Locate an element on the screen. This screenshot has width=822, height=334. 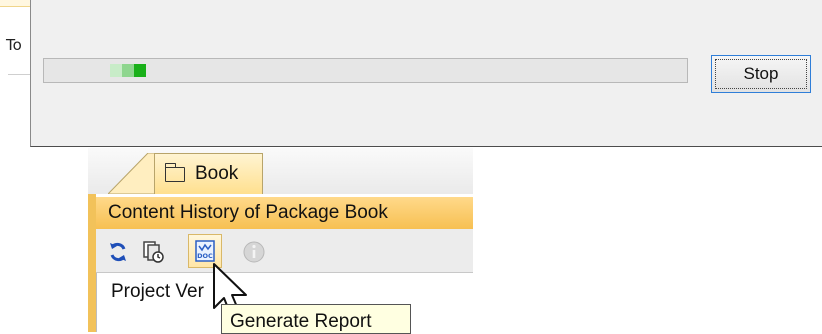
stop-button: Stop is located at coordinates (761, 74).